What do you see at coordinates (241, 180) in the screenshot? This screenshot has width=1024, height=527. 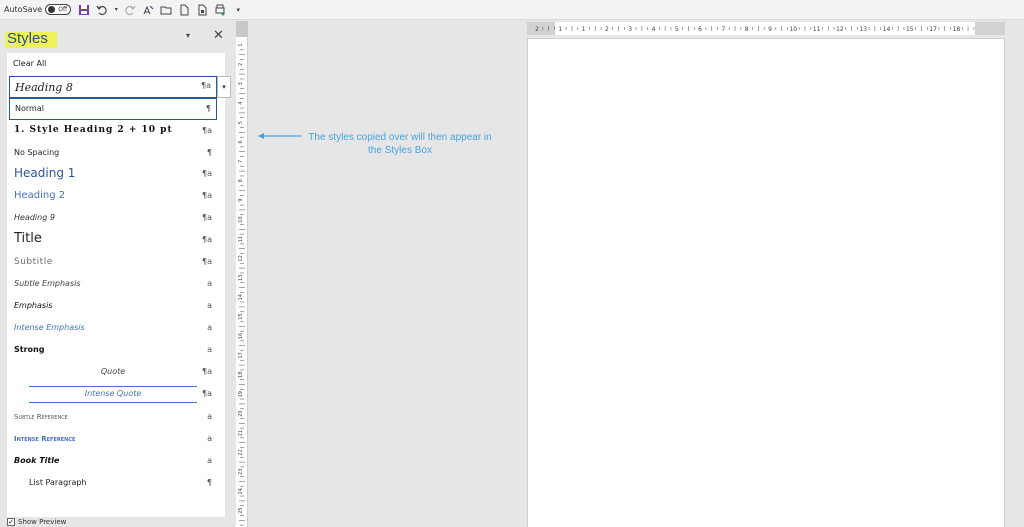 I see `ruler-label: 8` at bounding box center [241, 180].